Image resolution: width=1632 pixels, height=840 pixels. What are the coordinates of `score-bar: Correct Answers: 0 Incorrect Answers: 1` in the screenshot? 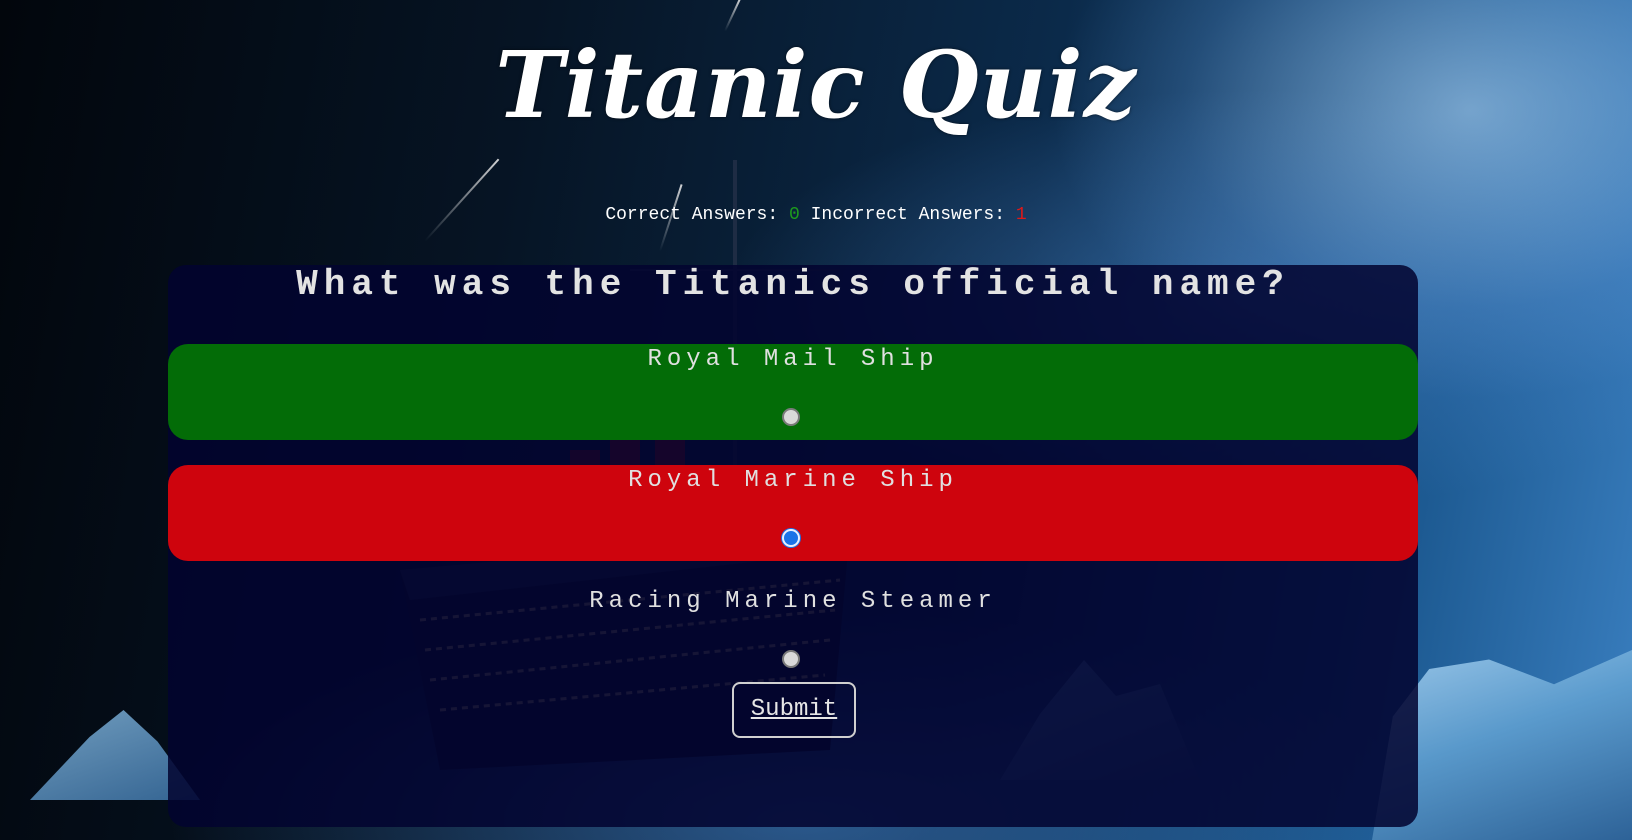 It's located at (816, 215).